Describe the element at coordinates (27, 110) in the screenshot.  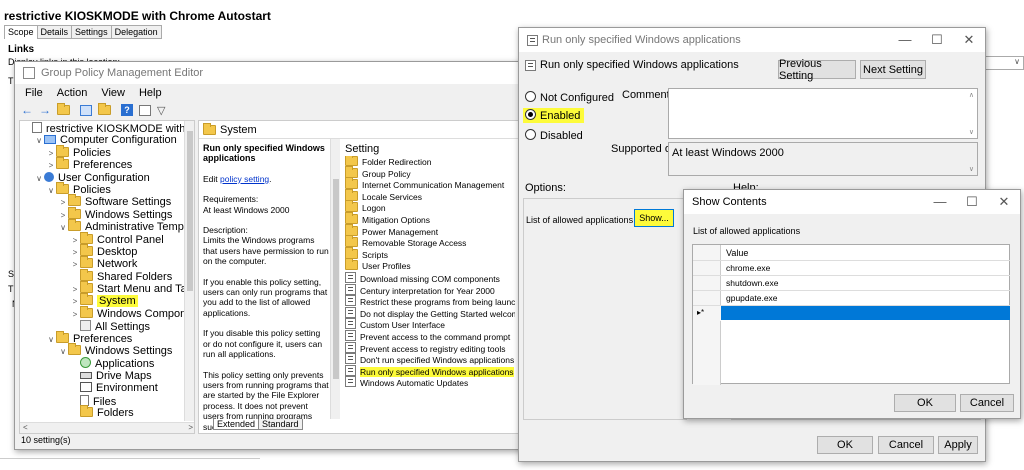
I see `back-arrow-icon: ←` at that location.